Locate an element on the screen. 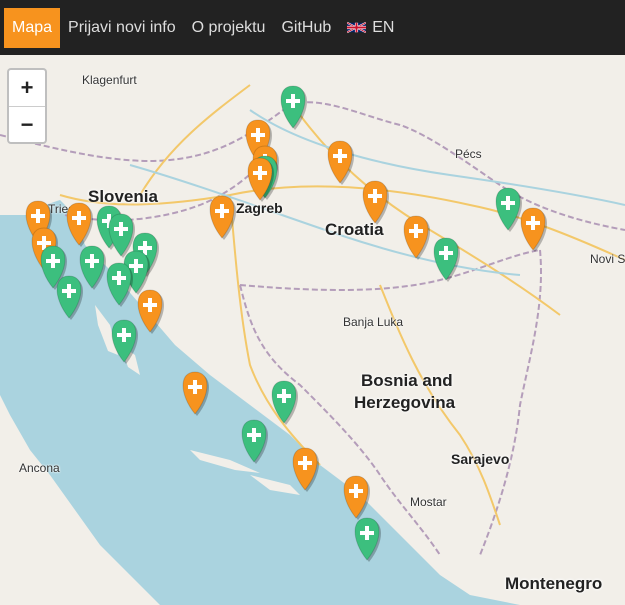  uk-flag-icon is located at coordinates (357, 27).